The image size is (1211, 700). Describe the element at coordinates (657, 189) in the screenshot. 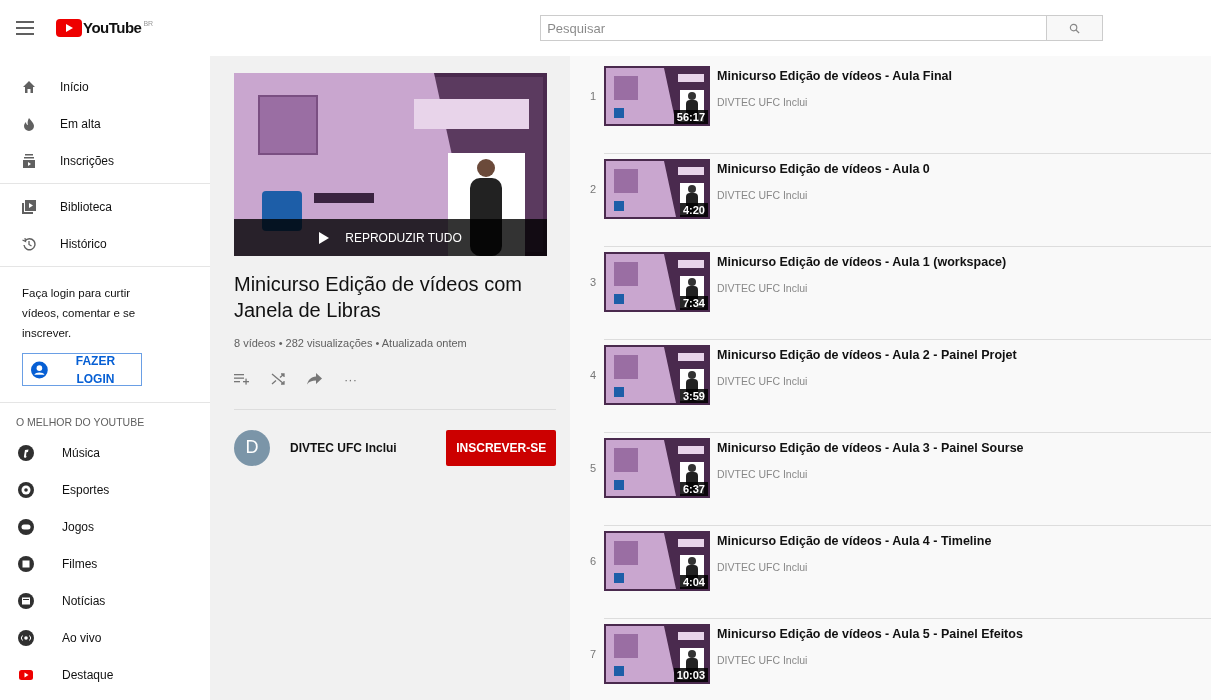

I see `video-thumbnail: 4:20` at that location.